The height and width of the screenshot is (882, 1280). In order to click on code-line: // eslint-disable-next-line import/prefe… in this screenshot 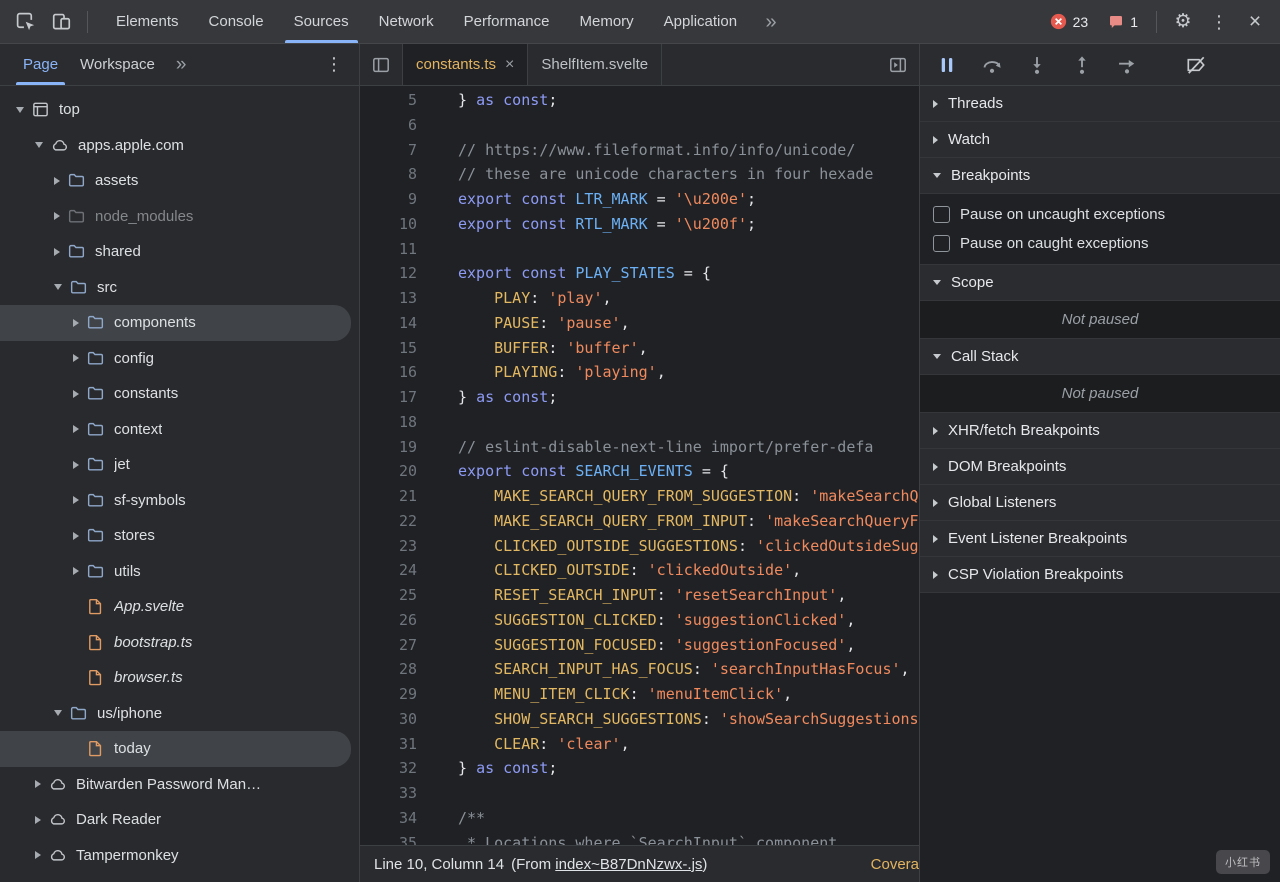, I will do `click(675, 447)`.